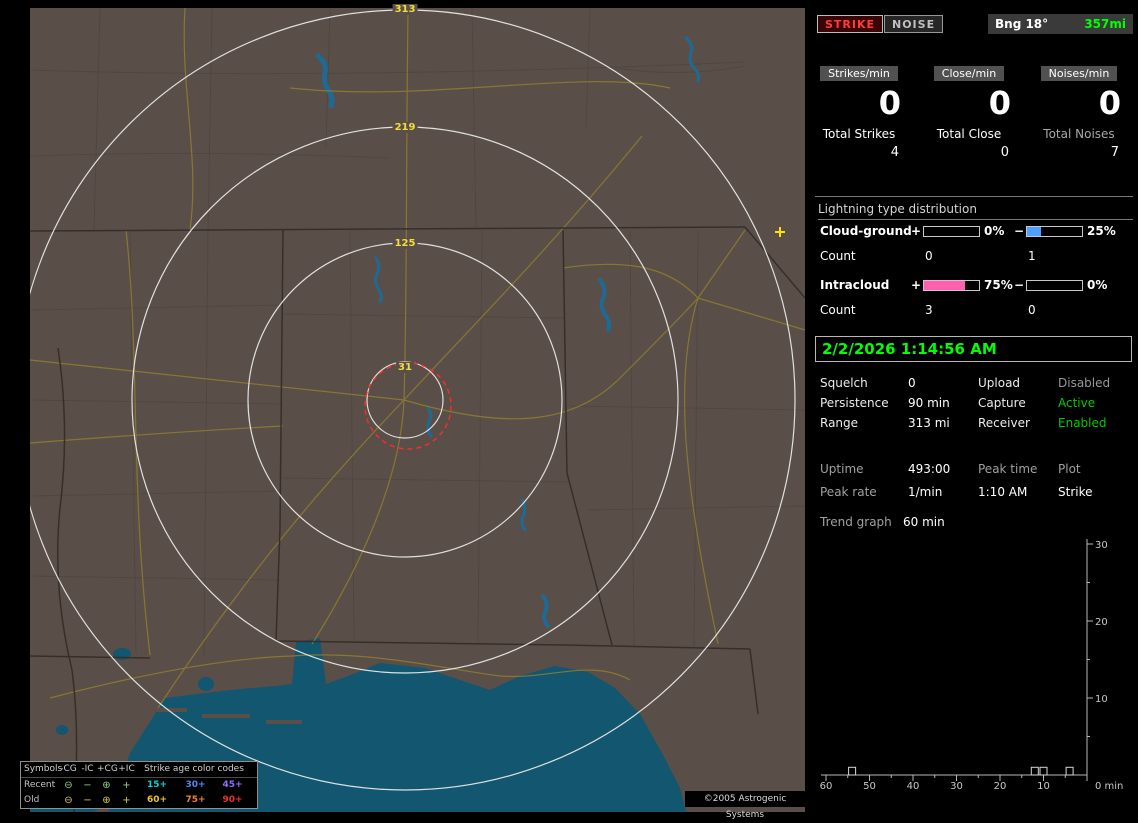 The width and height of the screenshot is (1138, 823). I want to click on legend-col-pos-ic: +IC, so click(126, 769).